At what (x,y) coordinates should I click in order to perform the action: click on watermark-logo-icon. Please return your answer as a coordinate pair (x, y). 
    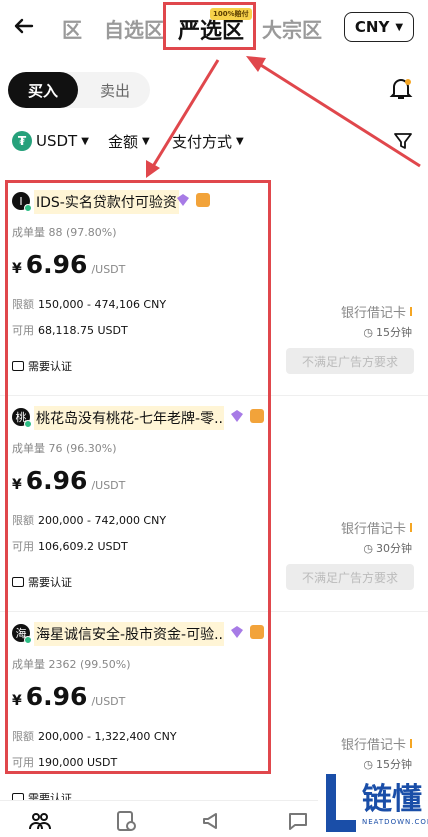
    Looking at the image, I should click on (341, 803).